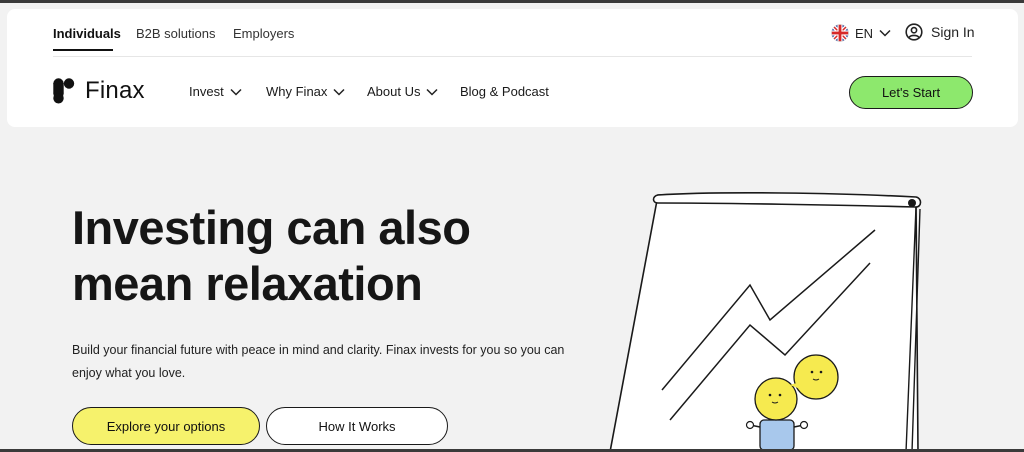  I want to click on segment-employers: Employers, so click(263, 33).